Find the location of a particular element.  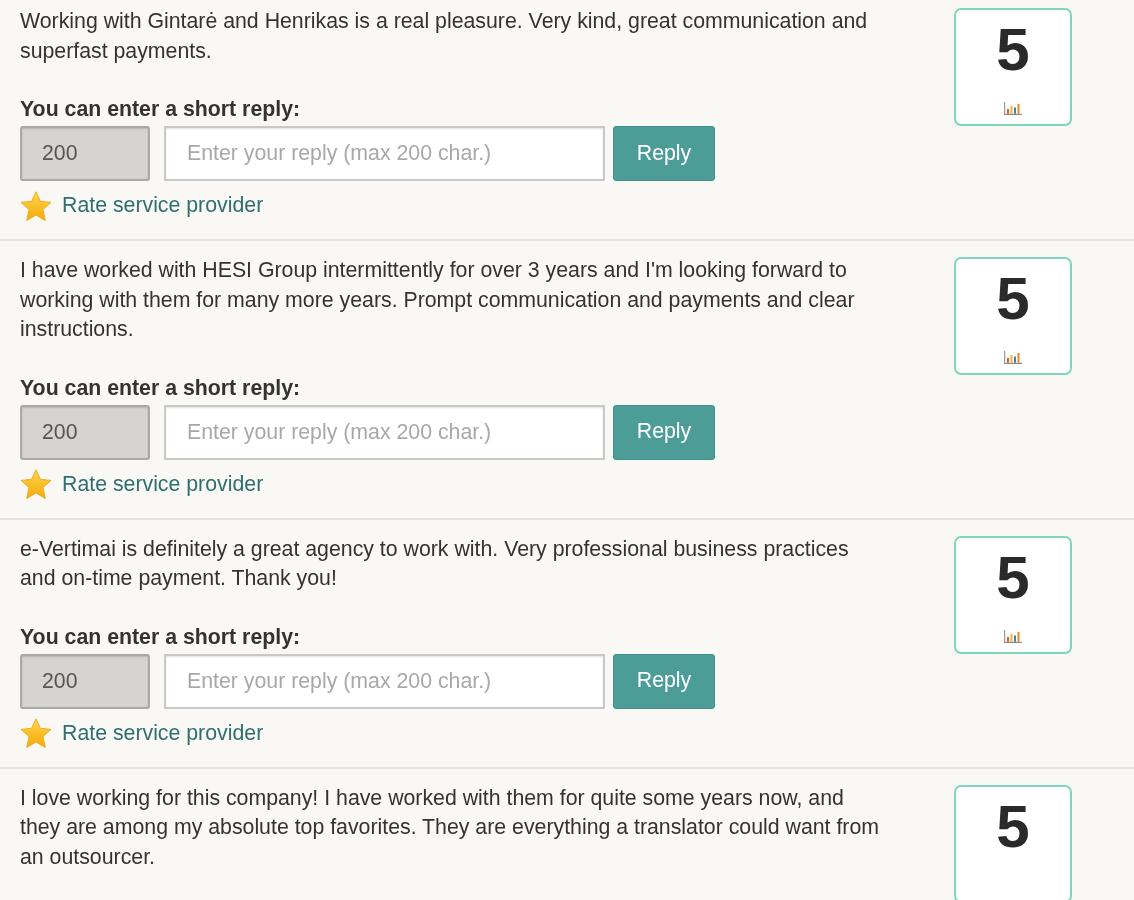

review-text: I have worked with HESI Group intermittently for over 3 years and I'm looking forward to working with them for many more years. Prompt communication and payments and clear instructions. is located at coordinates (437, 300).